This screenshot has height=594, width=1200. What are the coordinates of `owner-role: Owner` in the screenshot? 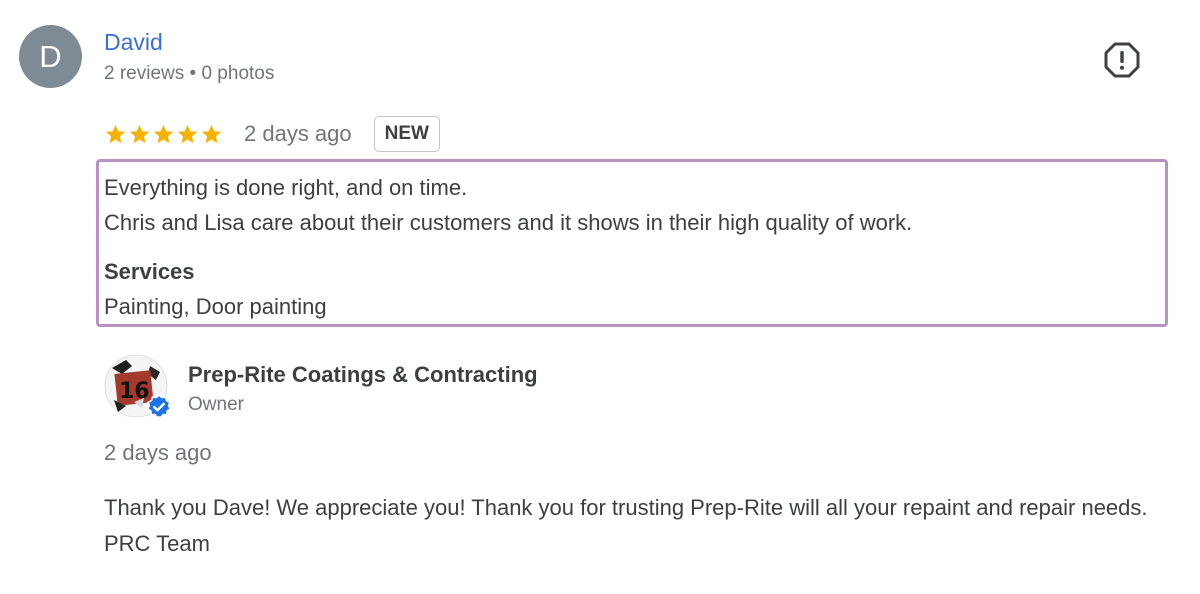 It's located at (216, 404).